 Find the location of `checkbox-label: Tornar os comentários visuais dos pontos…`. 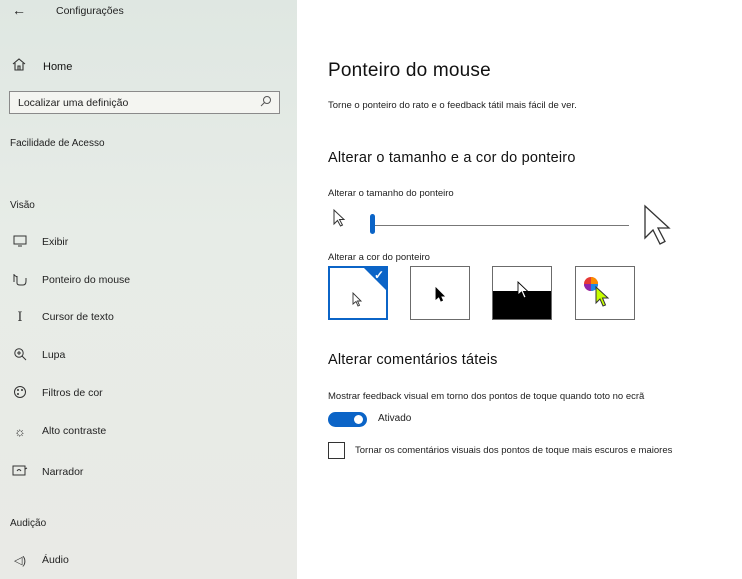

checkbox-label: Tornar os comentários visuais dos pontos… is located at coordinates (514, 450).